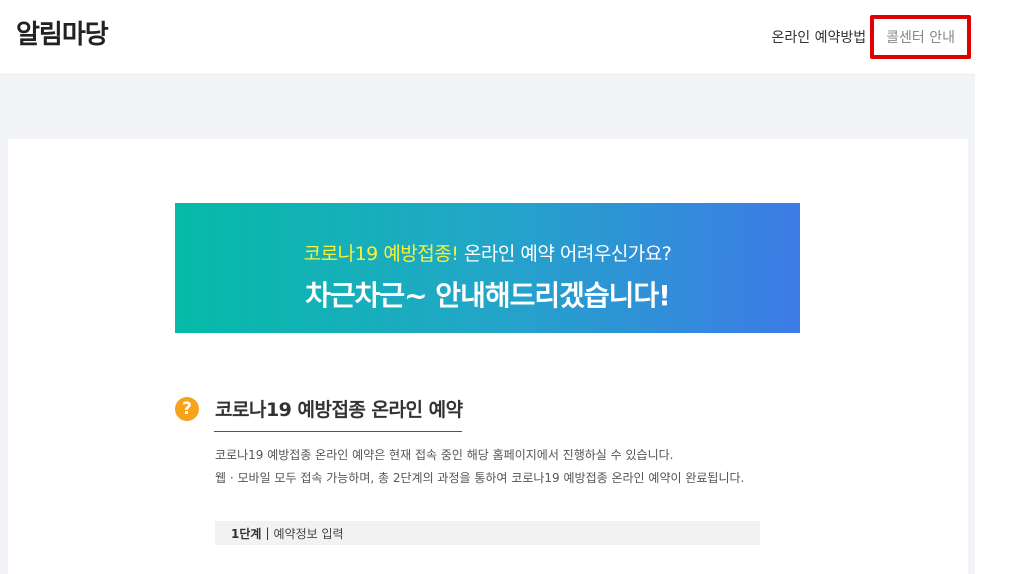 Image resolution: width=1014 pixels, height=574 pixels. Describe the element at coordinates (565, 254) in the screenshot. I see `banner-line1-rest: 온라인 예약 어려우신가요?` at that location.